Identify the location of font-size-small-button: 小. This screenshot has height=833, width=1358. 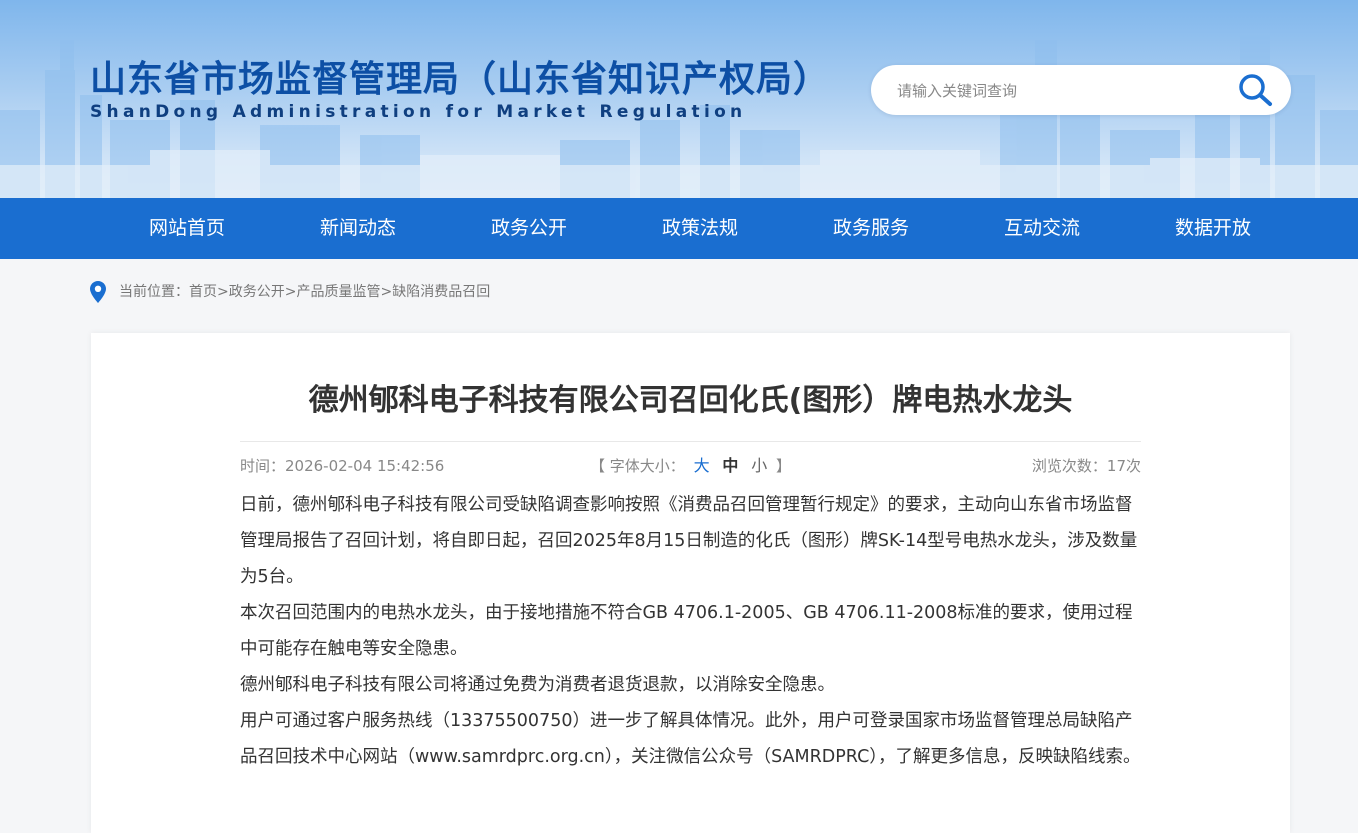
(759, 465).